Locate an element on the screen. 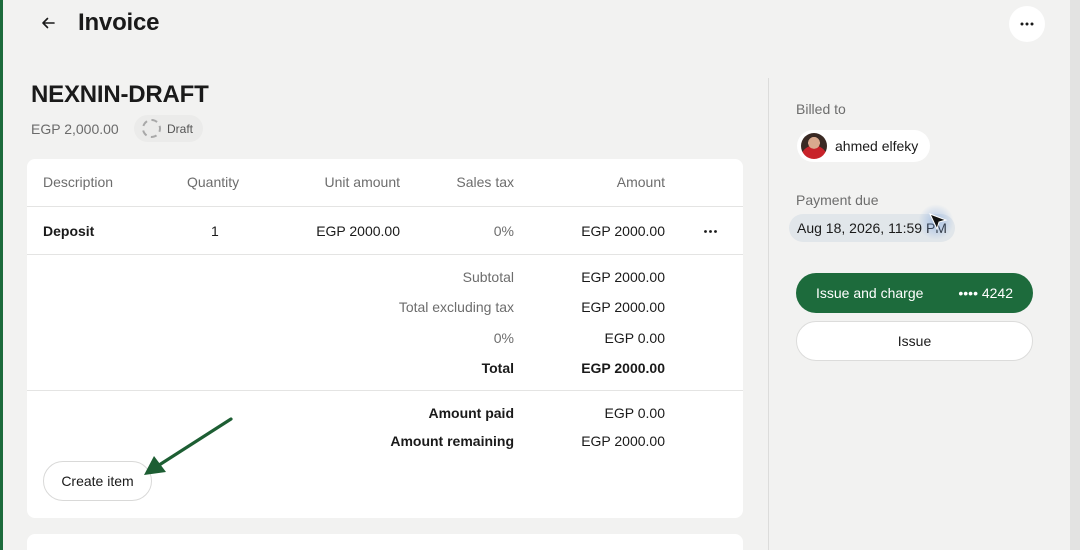 Image resolution: width=1080 pixels, height=550 pixels. amount-remaining-label: Amount remaining is located at coordinates (452, 441).